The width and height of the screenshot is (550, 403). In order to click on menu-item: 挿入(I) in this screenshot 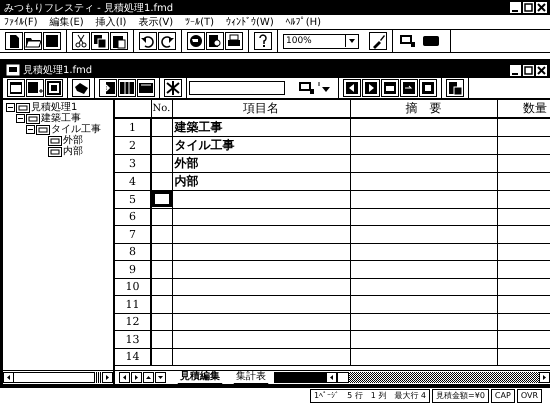, I will do `click(111, 22)`.